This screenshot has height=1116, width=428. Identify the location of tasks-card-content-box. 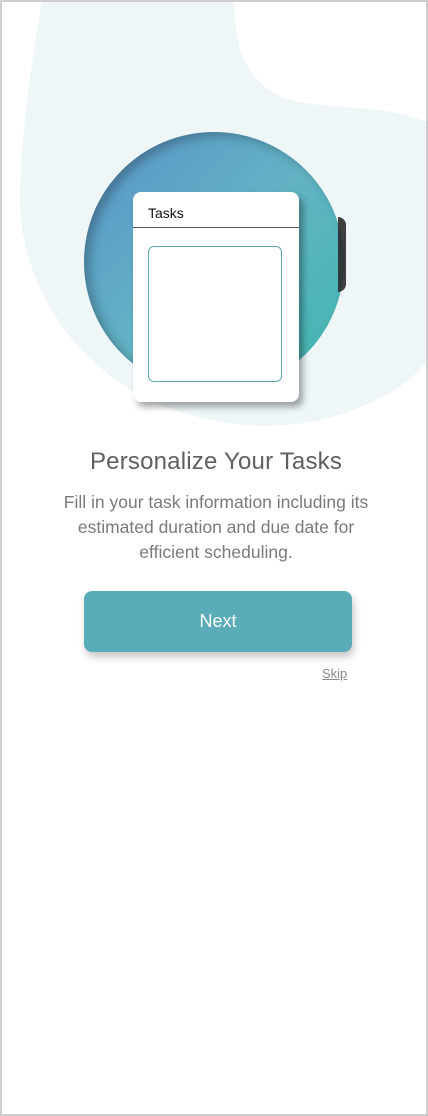
(215, 314).